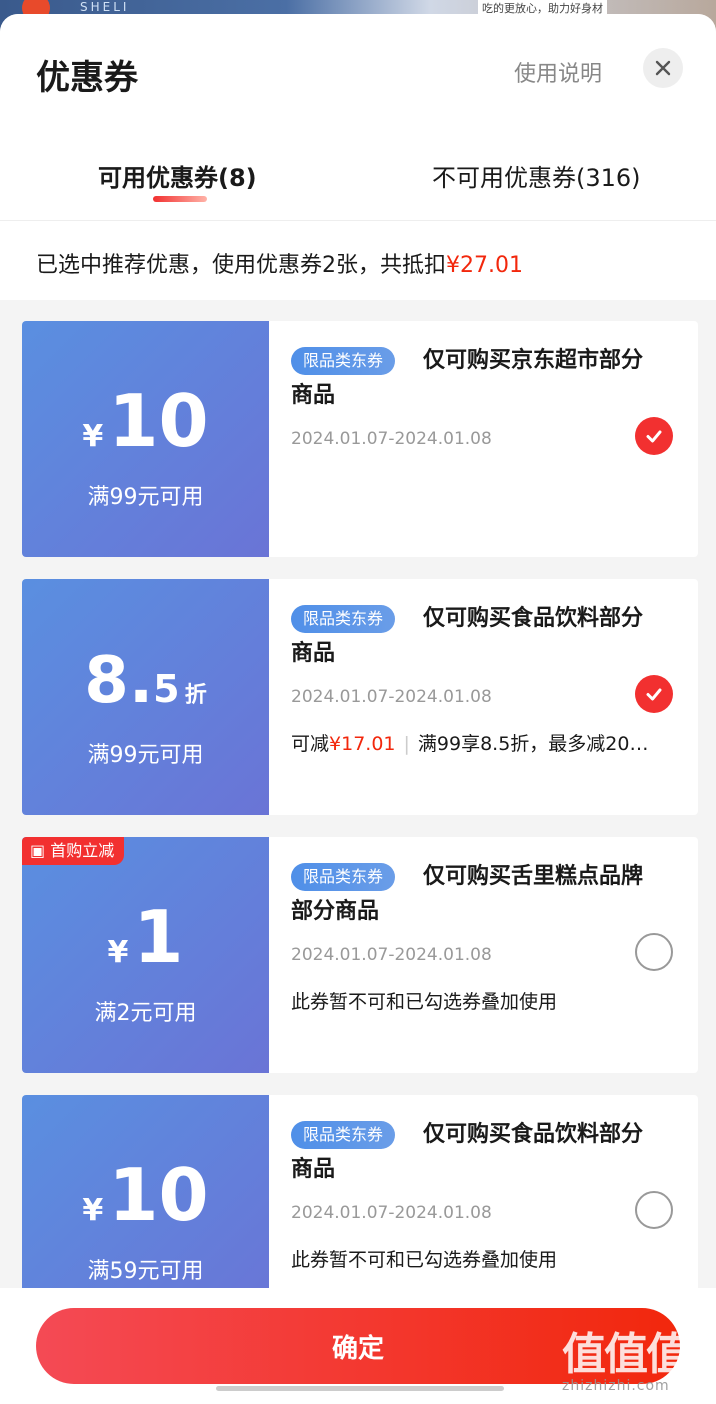 The width and height of the screenshot is (716, 1404). Describe the element at coordinates (38, 850) in the screenshot. I see `gift-icon: ▣` at that location.